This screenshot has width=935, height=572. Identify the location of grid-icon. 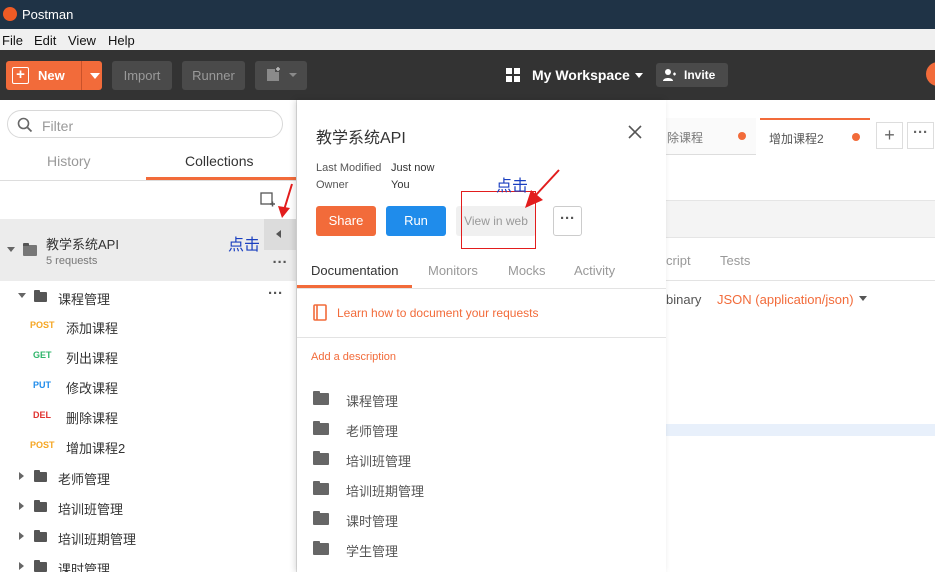
(513, 75).